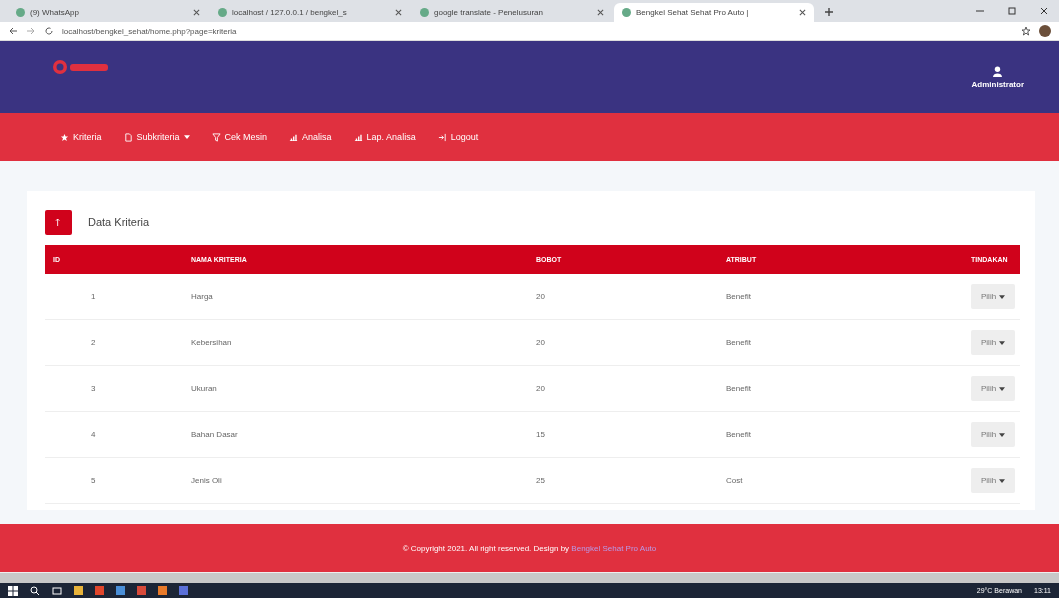 The height and width of the screenshot is (598, 1059). I want to click on reload-icon, so click(49, 31).